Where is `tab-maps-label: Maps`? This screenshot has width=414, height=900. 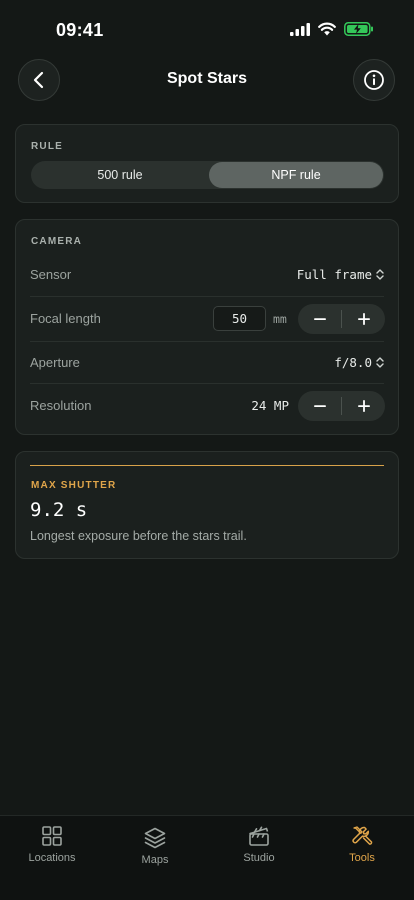
tab-maps-label: Maps is located at coordinates (155, 860).